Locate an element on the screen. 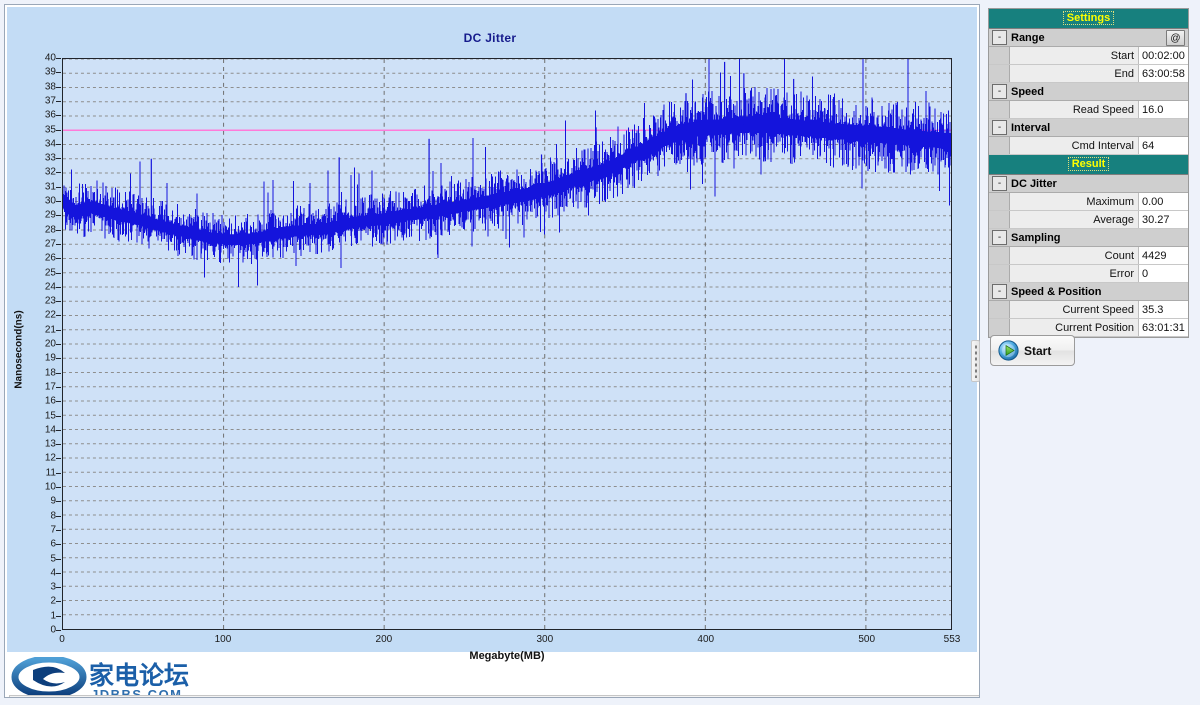 This screenshot has height=705, width=1200. property-value: 0.00 is located at coordinates (1163, 201).